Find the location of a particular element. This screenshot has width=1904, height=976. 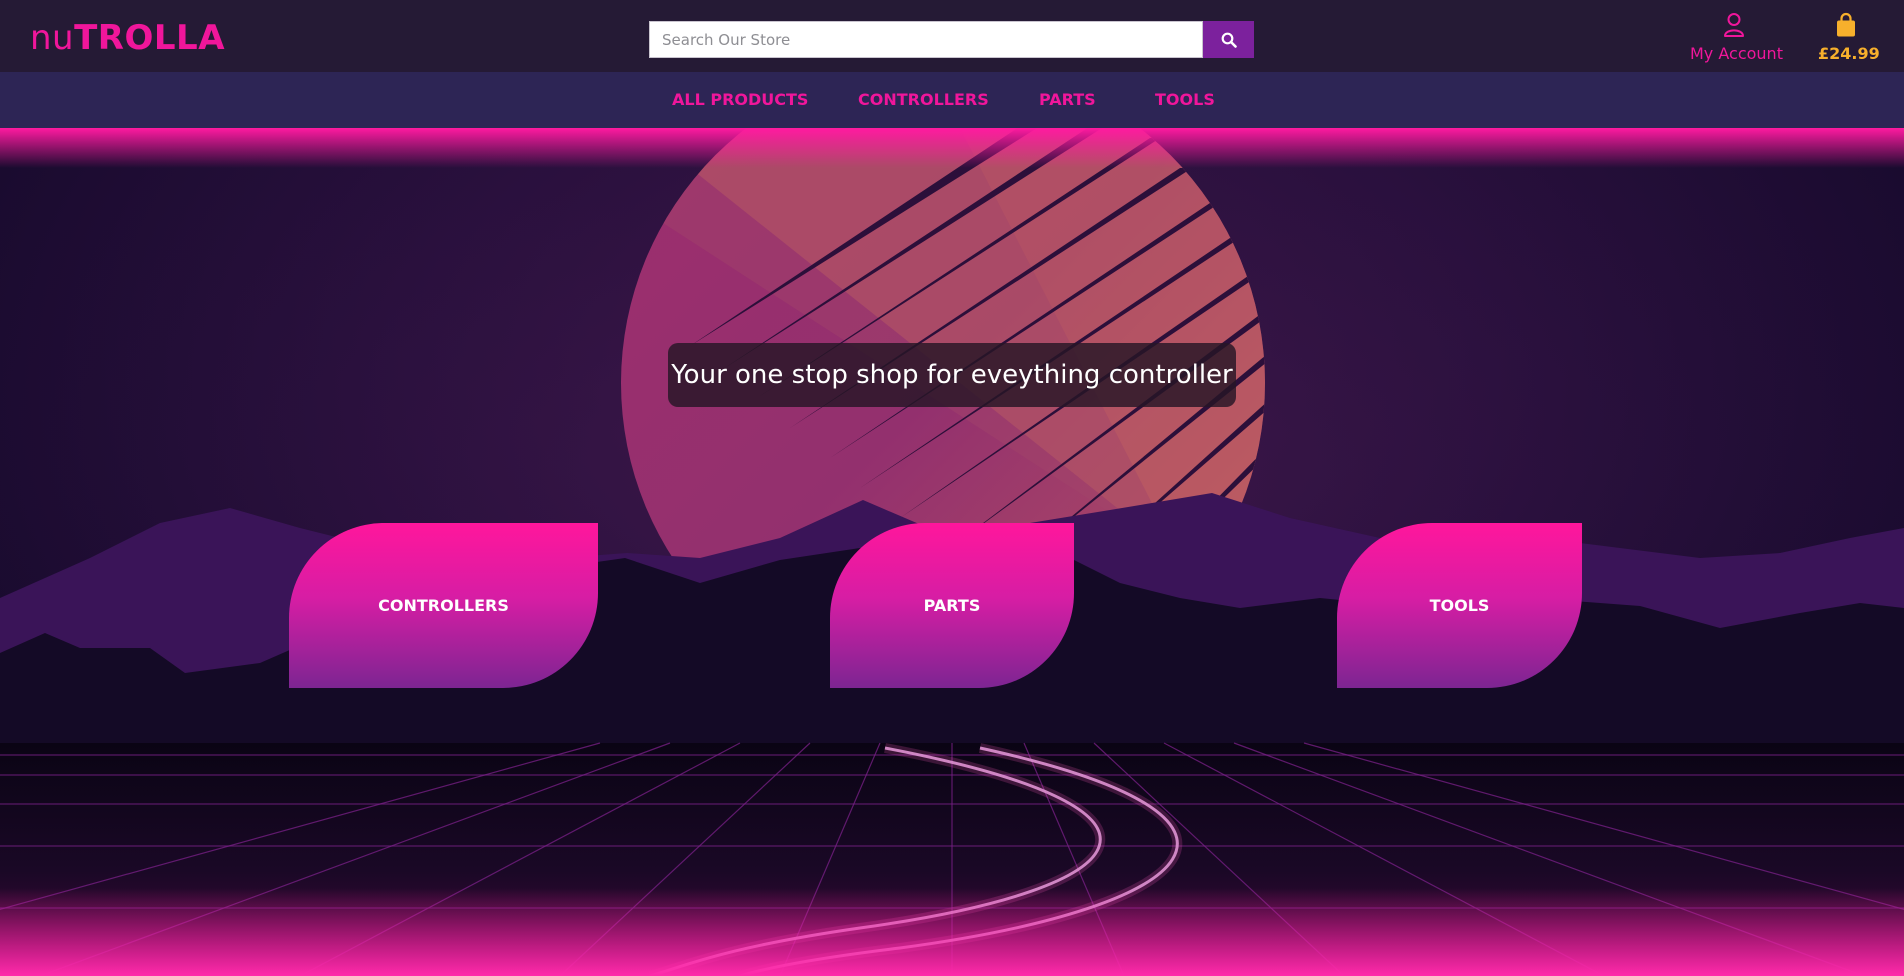

search-bar is located at coordinates (951, 39).